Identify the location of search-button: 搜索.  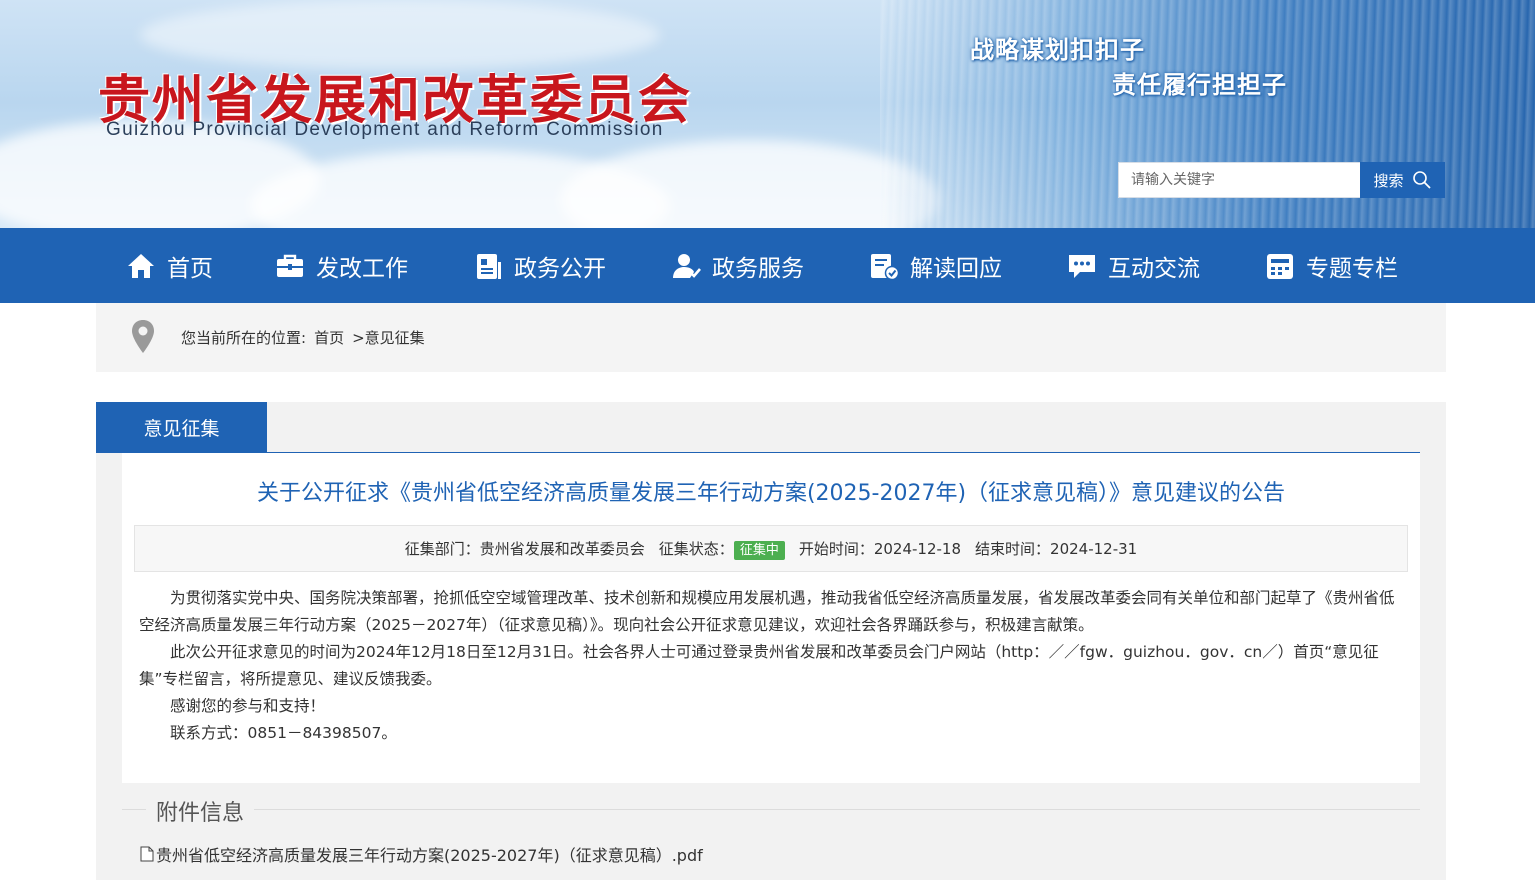
(1402, 180).